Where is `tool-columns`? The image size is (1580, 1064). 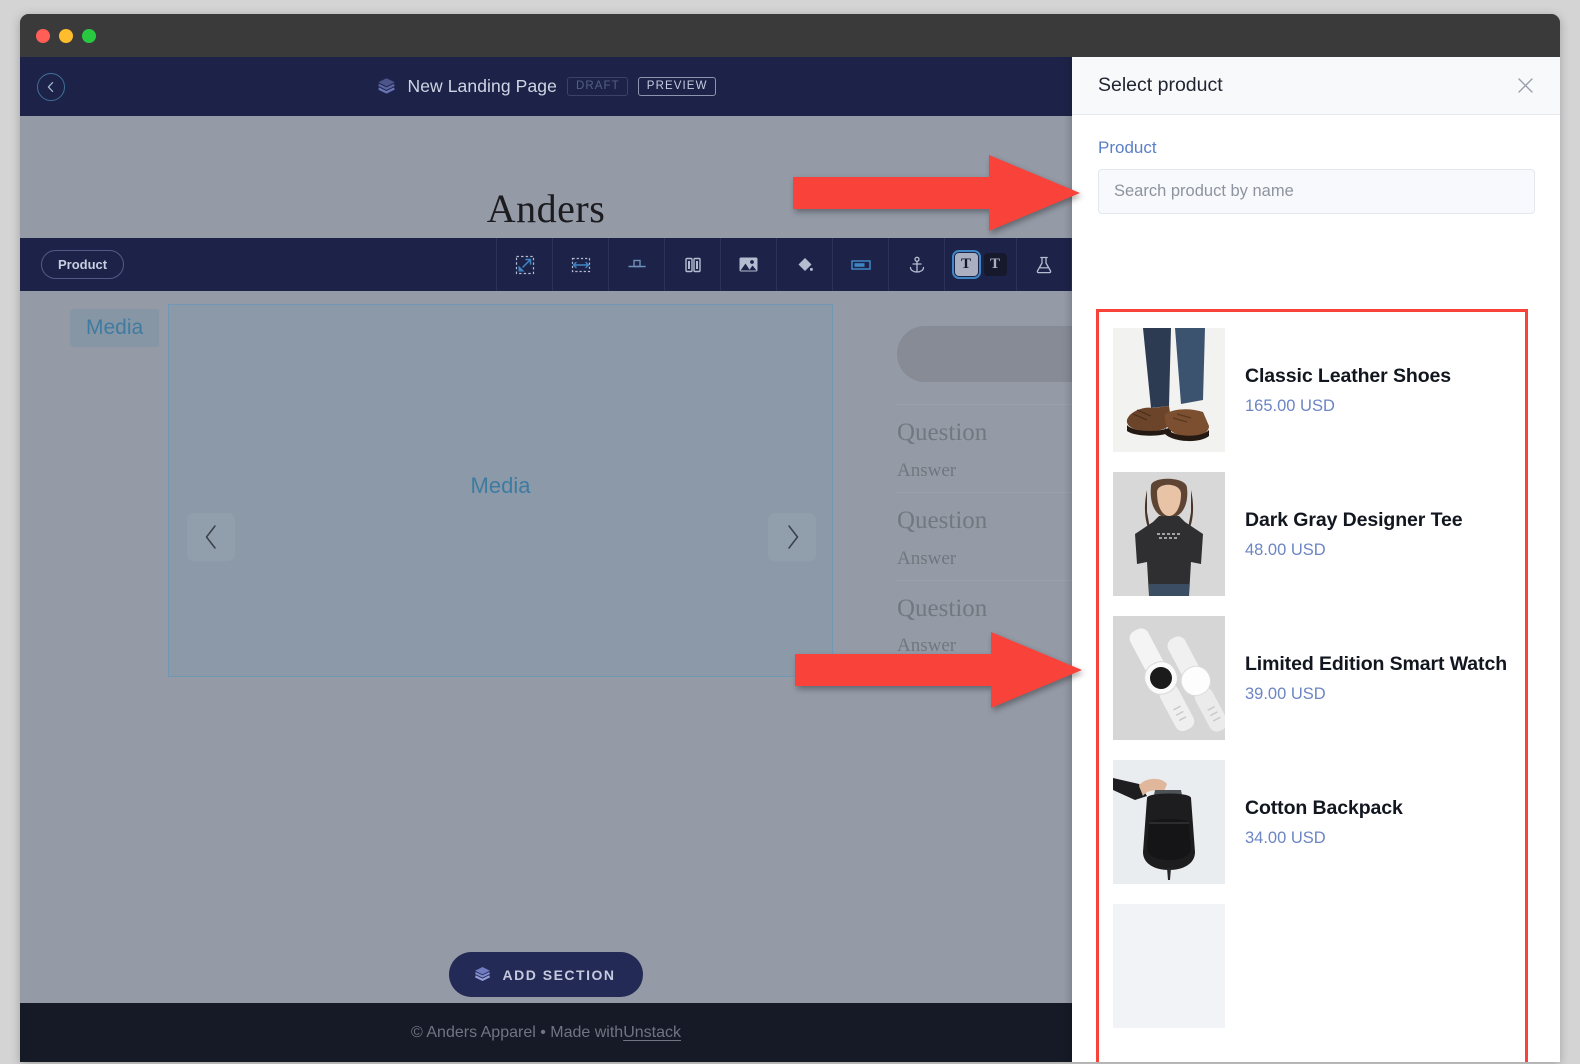
tool-columns is located at coordinates (692, 264).